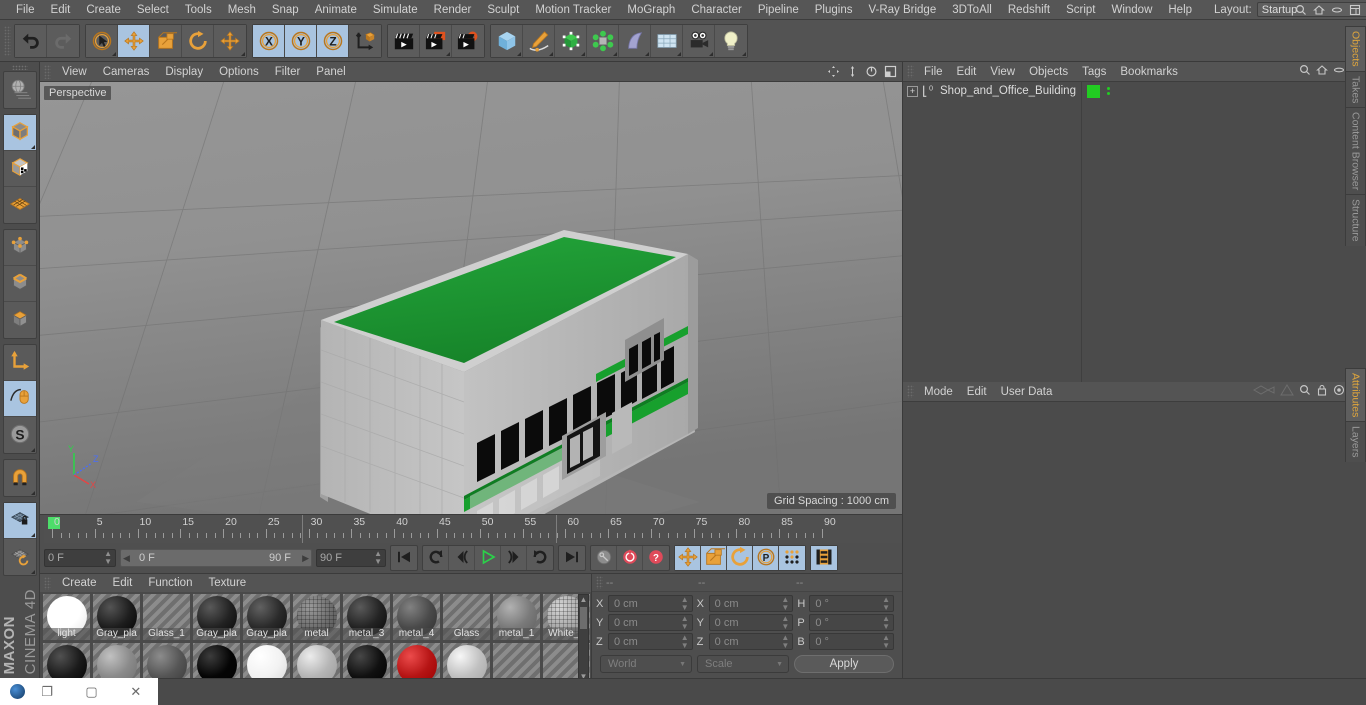 The image size is (1366, 705). Describe the element at coordinates (852, 641) in the screenshot. I see `rot-b-field: 0 ° ▲ ▼` at that location.